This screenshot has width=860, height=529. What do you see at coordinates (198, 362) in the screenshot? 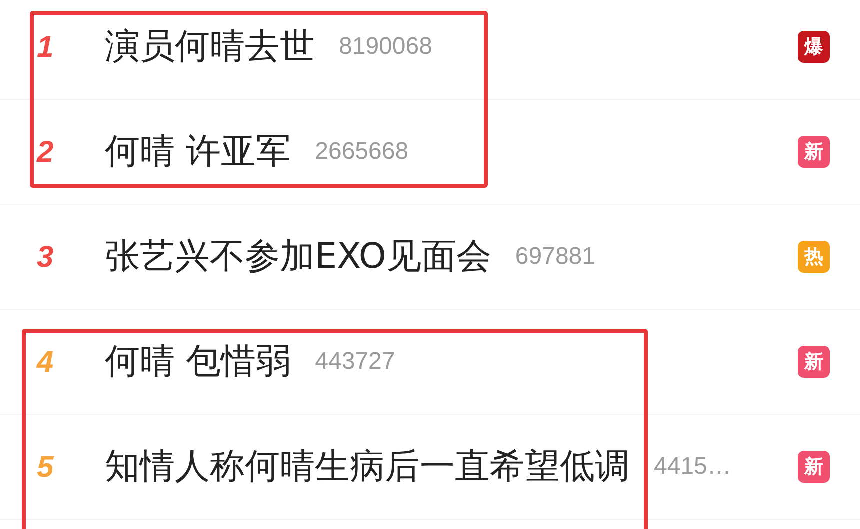
I see `topic-title: 何晴 包惜弱` at bounding box center [198, 362].